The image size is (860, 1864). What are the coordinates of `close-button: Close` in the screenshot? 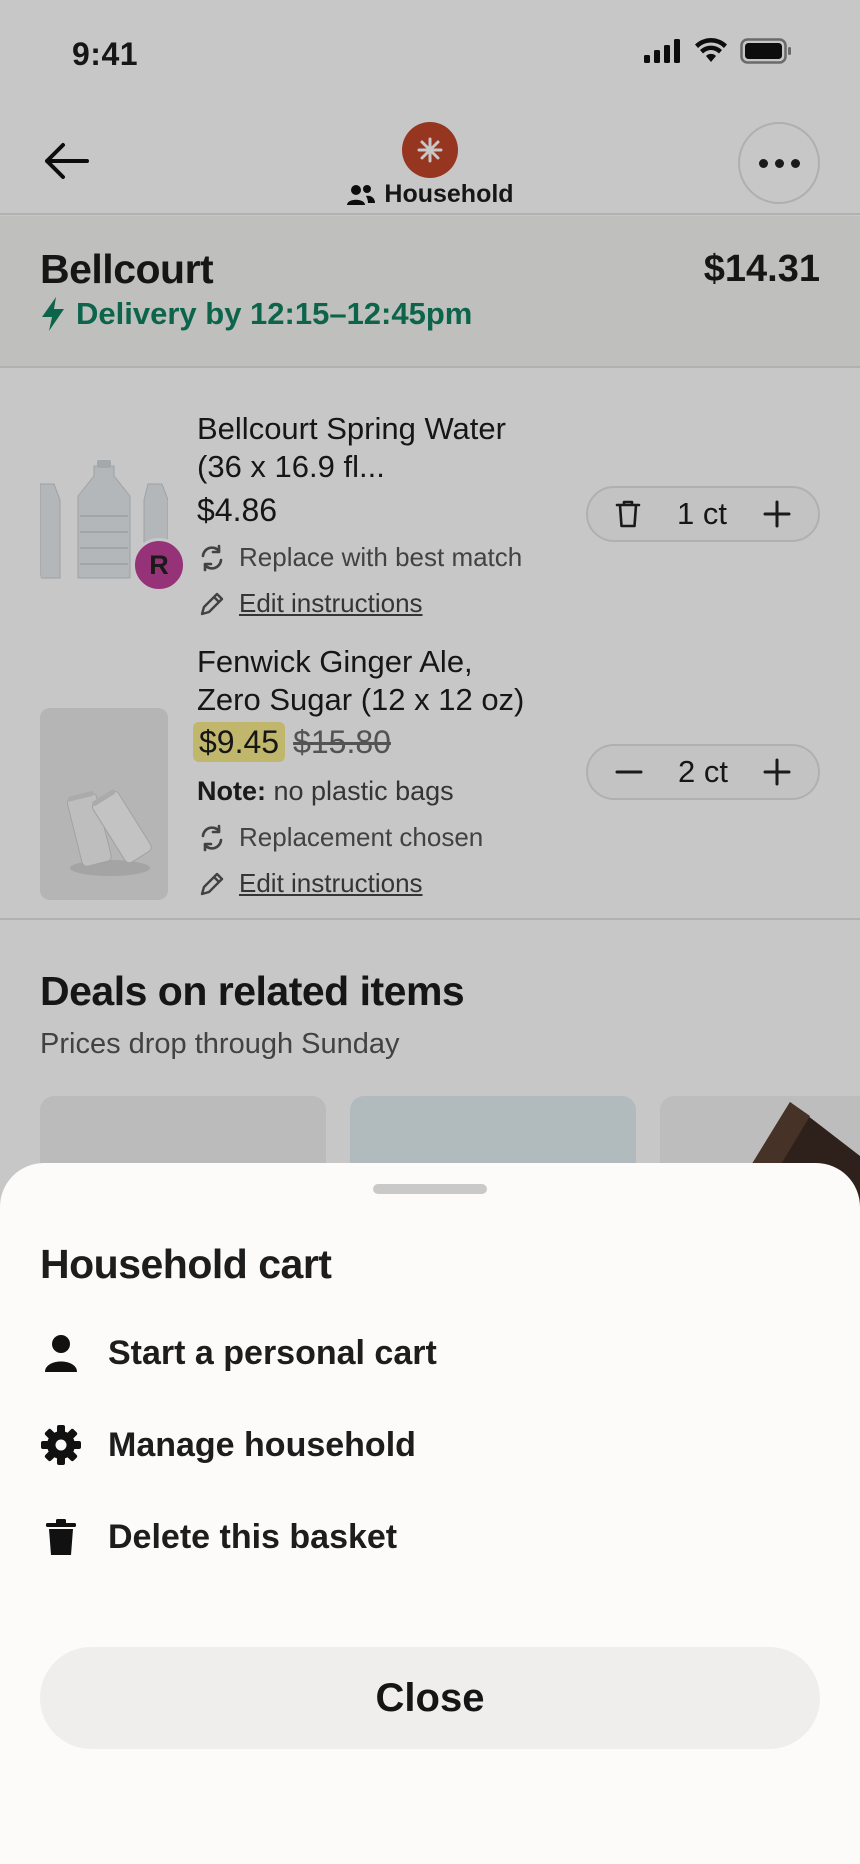 It's located at (430, 1698).